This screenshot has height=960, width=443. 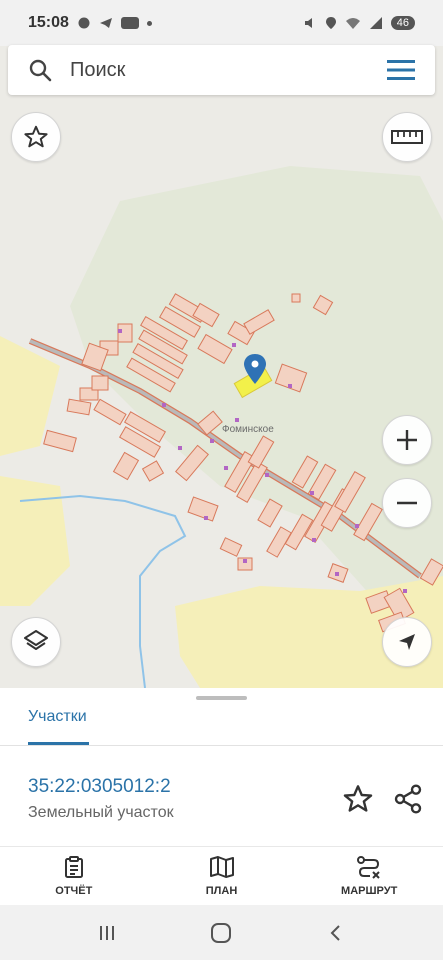 I want to click on ruler-icon, so click(x=407, y=137).